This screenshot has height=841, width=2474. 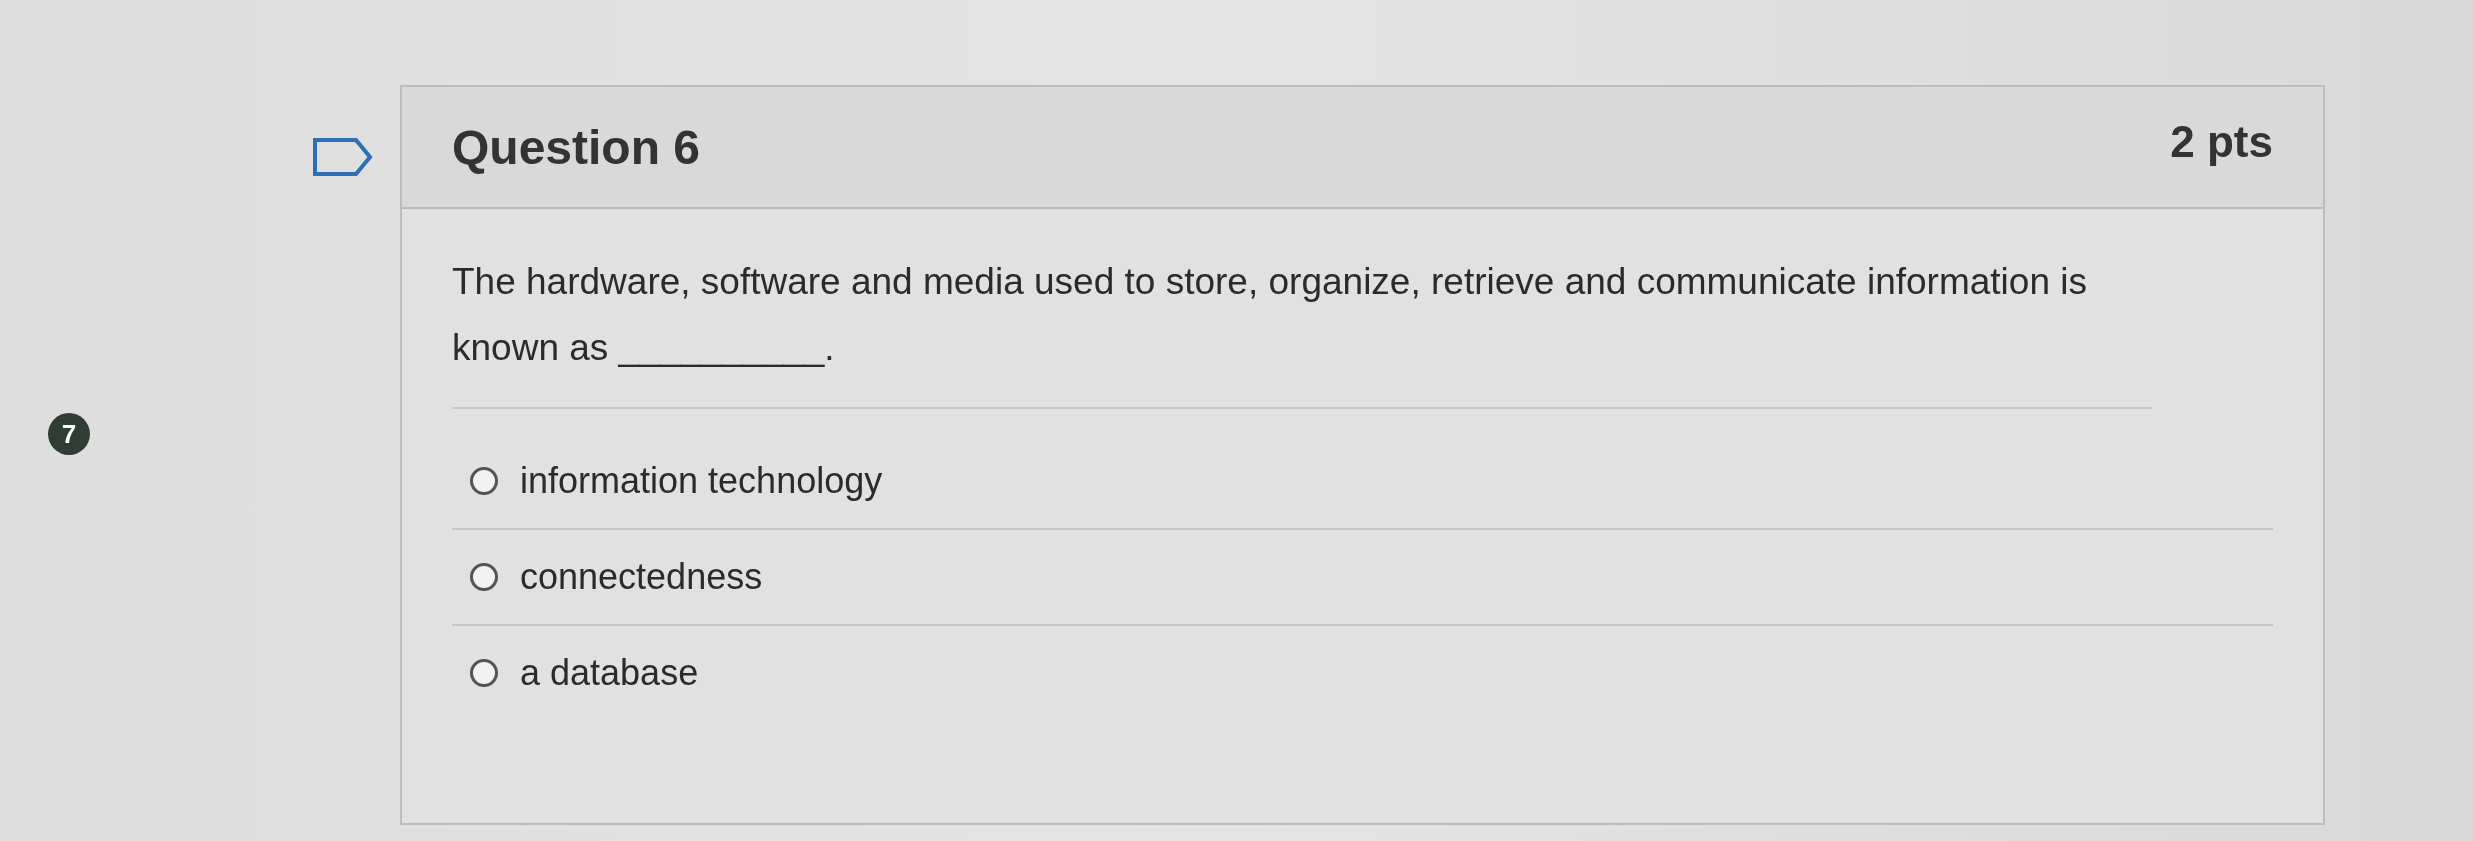 What do you see at coordinates (69, 434) in the screenshot?
I see `question-number-badge: 7` at bounding box center [69, 434].